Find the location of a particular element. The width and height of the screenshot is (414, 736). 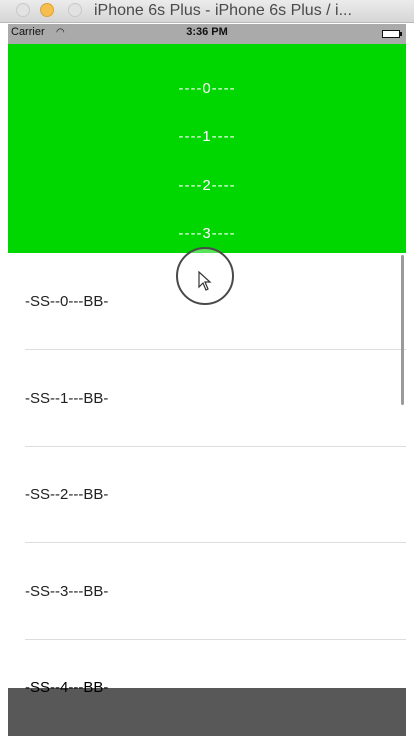

row-label: -SS--1---BB- is located at coordinates (67, 398).